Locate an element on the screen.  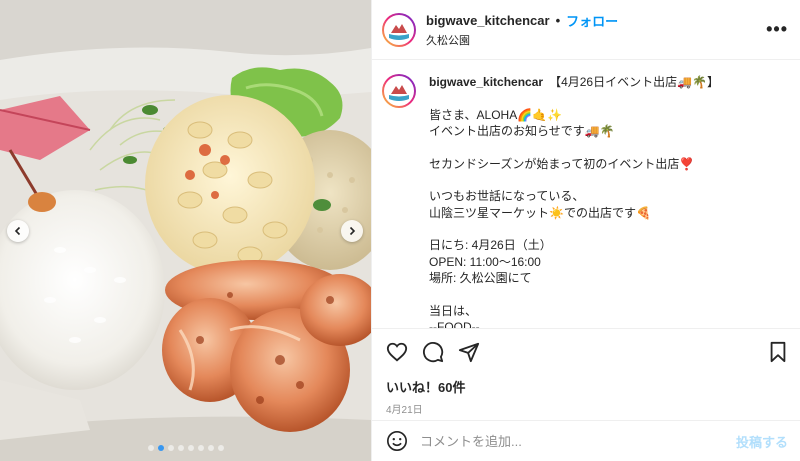
avatar is located at coordinates (399, 29).